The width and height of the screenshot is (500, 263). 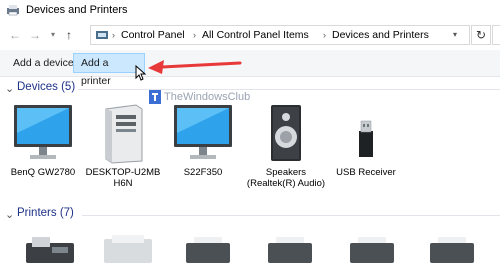 I want to click on printers-group-header: ⌄ Printers (7), so click(x=250, y=215).